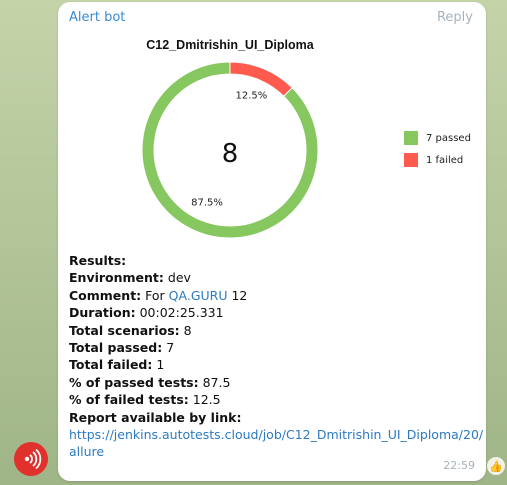 The width and height of the screenshot is (507, 485). Describe the element at coordinates (130, 330) in the screenshot. I see `total-scenarios-line: Total scenarios: 8` at that location.